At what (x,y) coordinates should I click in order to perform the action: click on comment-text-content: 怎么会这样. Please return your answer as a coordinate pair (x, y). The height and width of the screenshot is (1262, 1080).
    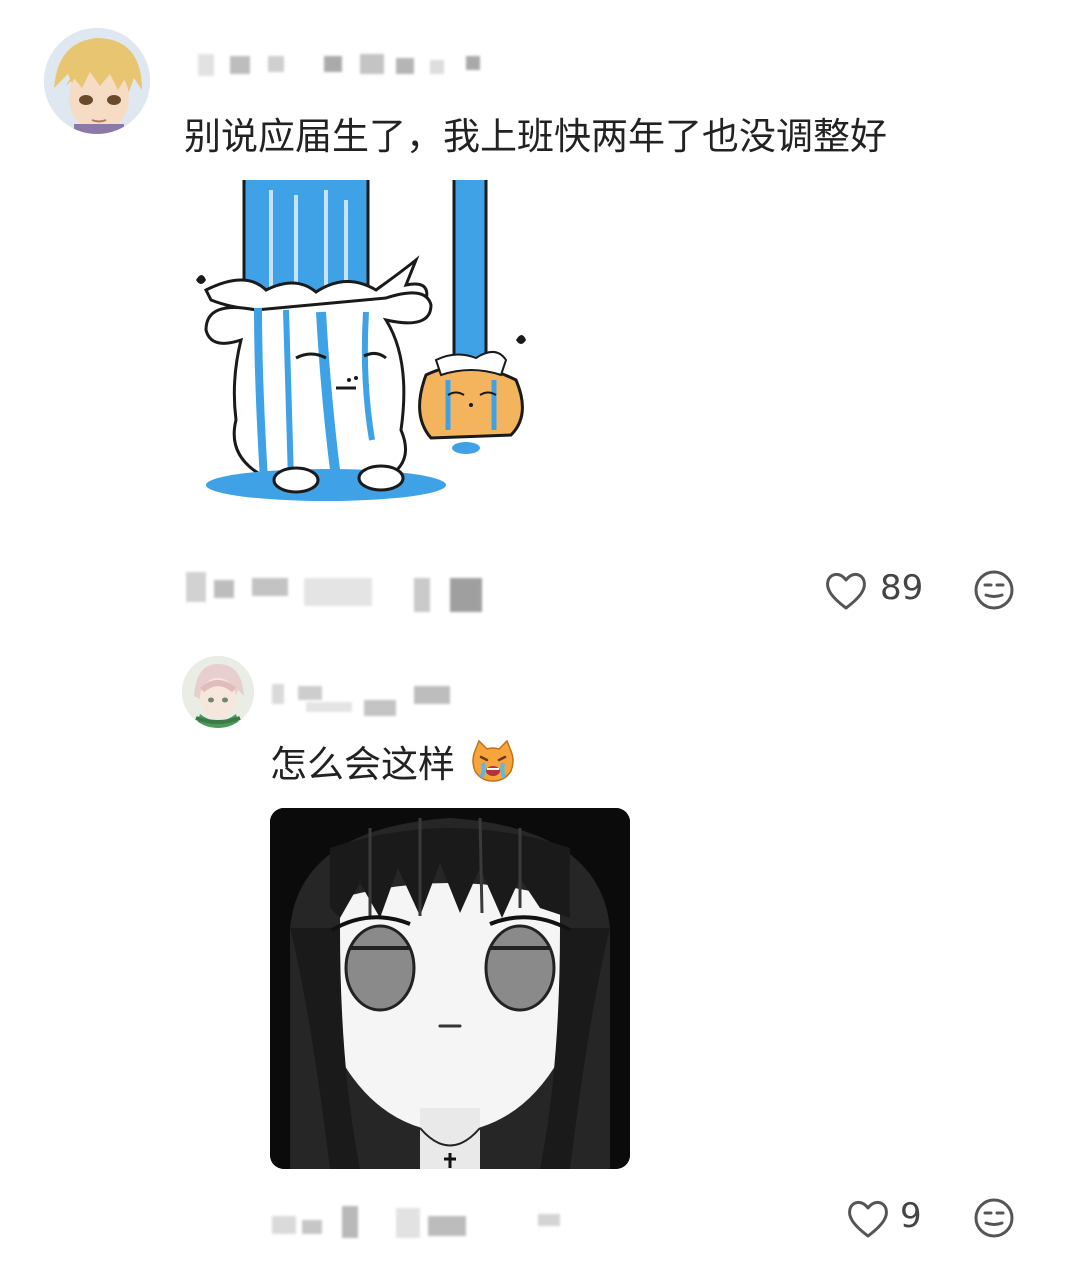
    Looking at the image, I should click on (362, 764).